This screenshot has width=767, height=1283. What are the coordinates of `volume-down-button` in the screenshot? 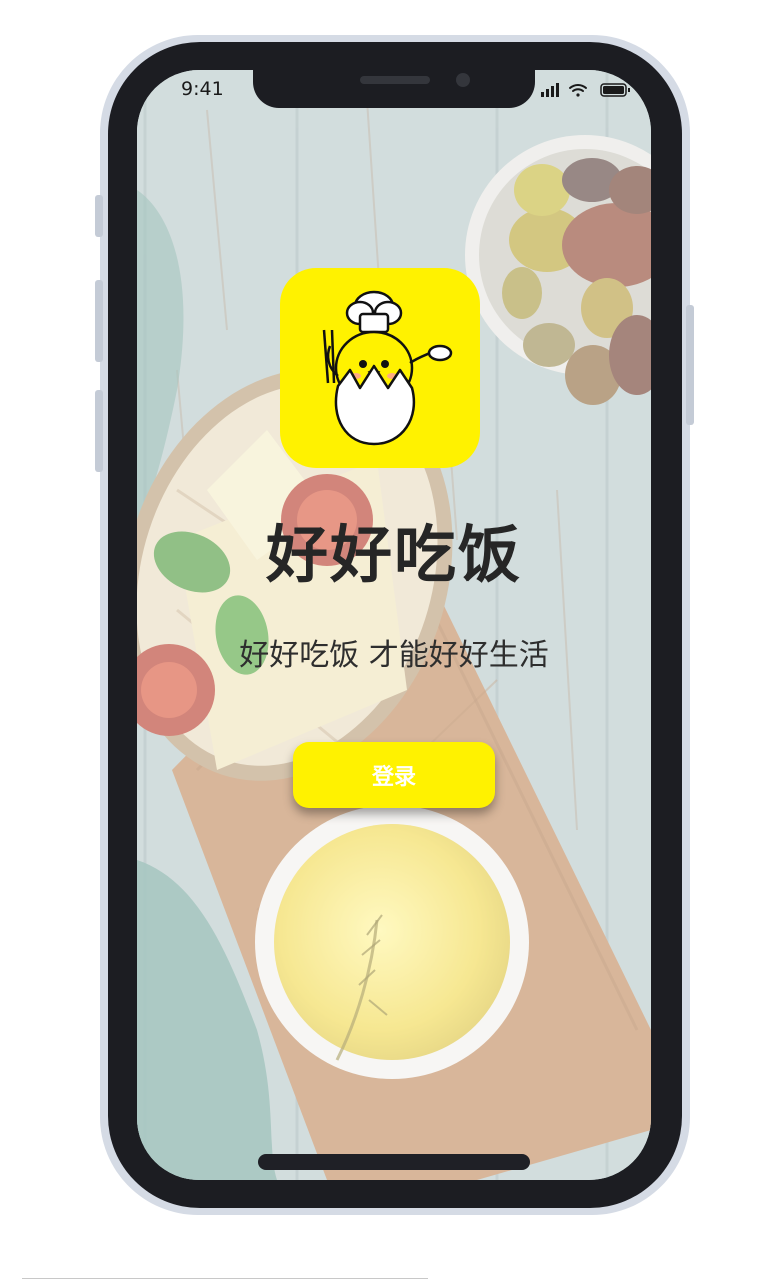 It's located at (99, 431).